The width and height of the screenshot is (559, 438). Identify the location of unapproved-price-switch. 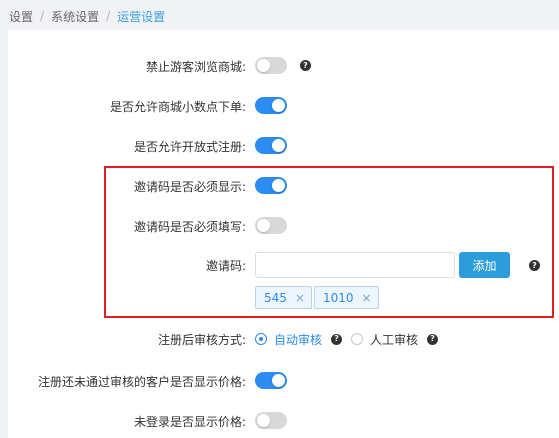
(271, 380).